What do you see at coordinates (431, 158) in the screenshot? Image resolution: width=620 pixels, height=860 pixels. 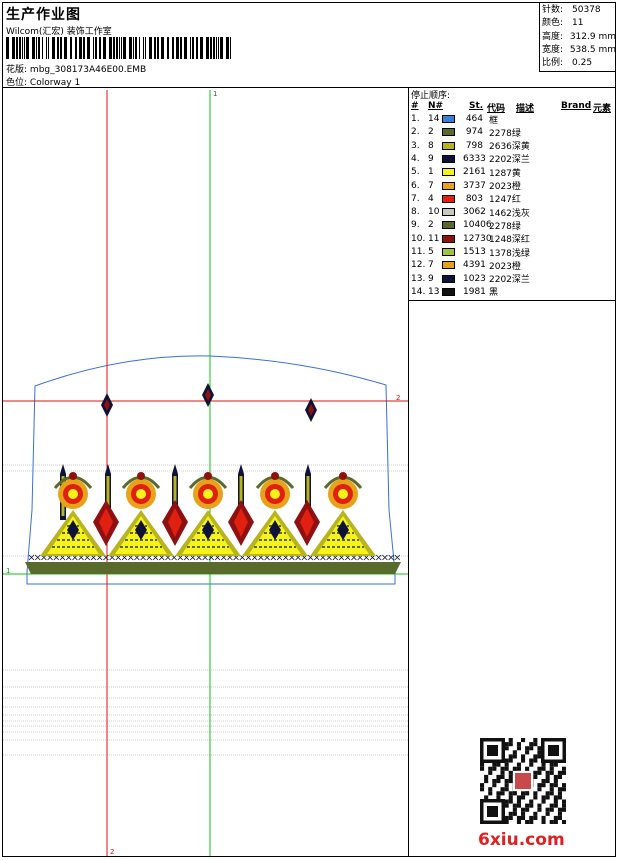 I see `thread-needle: 9` at bounding box center [431, 158].